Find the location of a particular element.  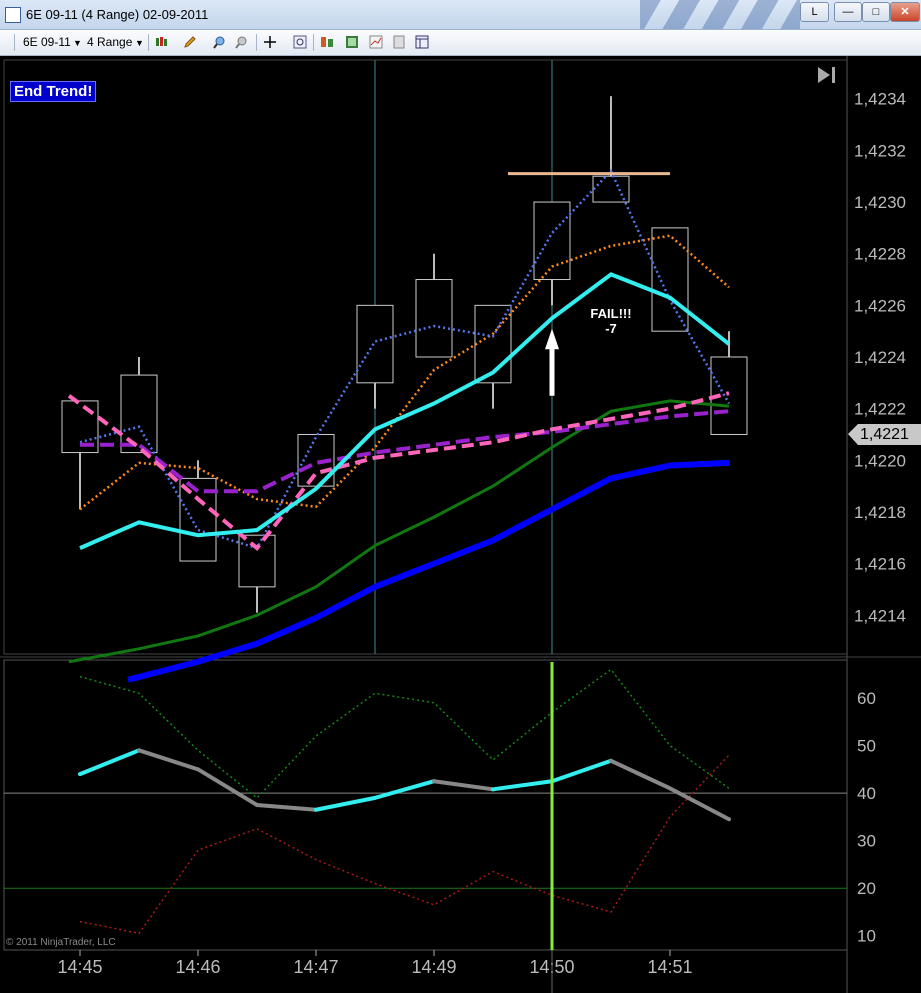

indicator-tick-label: 10 is located at coordinates (866, 936).